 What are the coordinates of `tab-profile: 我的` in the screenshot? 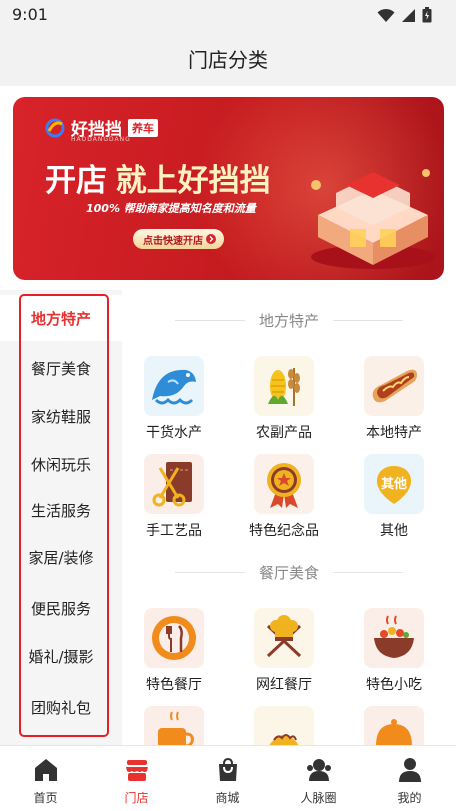 It's located at (409, 778).